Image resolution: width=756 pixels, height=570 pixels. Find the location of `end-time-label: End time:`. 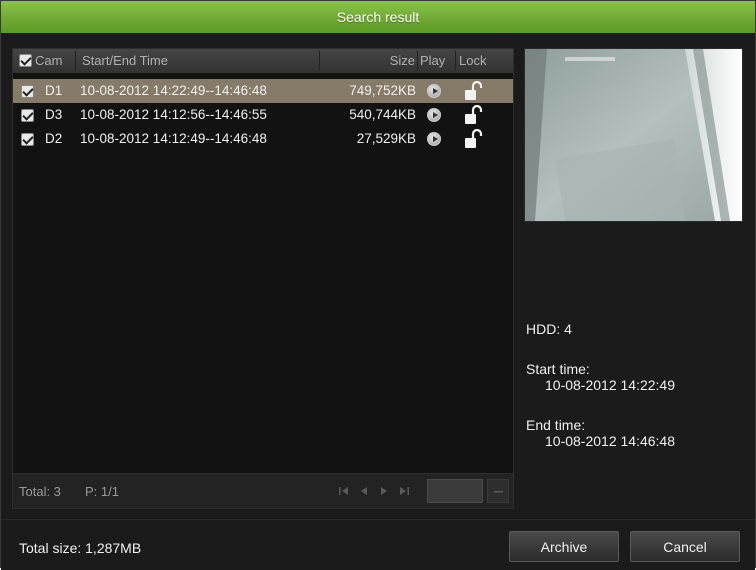

end-time-label: End time: is located at coordinates (556, 425).